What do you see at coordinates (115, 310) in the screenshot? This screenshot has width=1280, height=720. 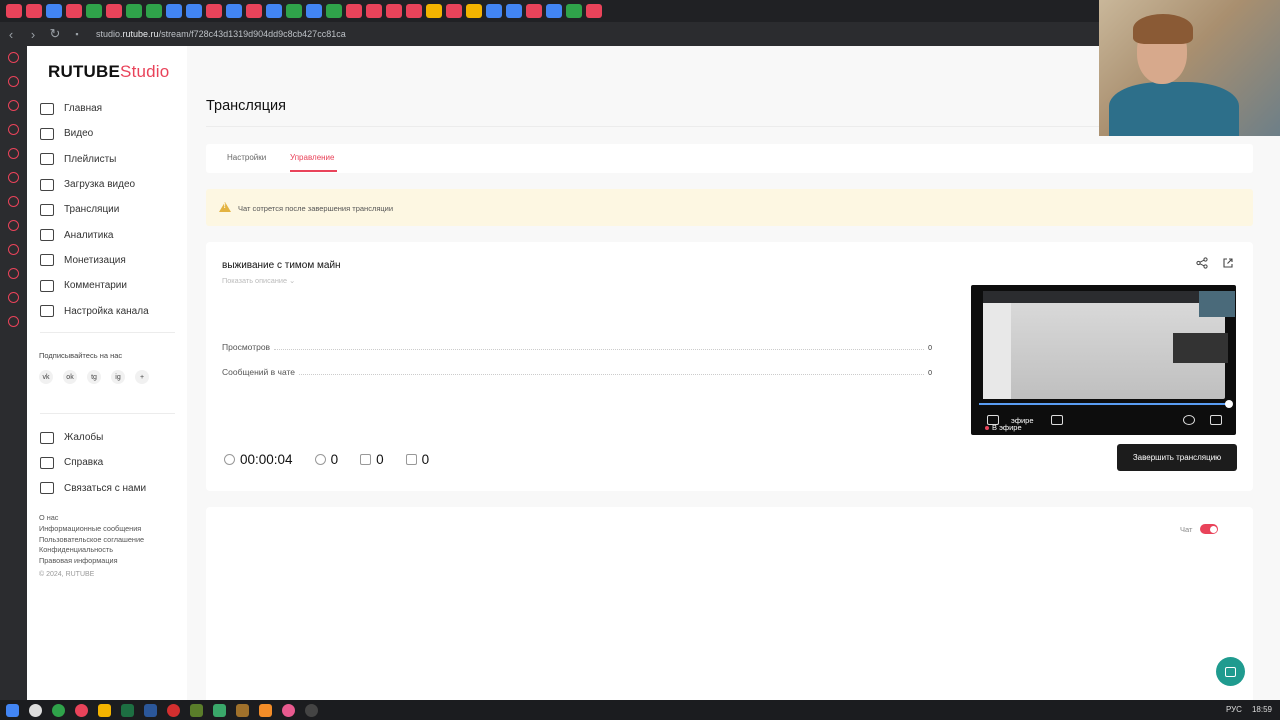 I see `sidebar-item-channel-settings: Настройка канала` at bounding box center [115, 310].